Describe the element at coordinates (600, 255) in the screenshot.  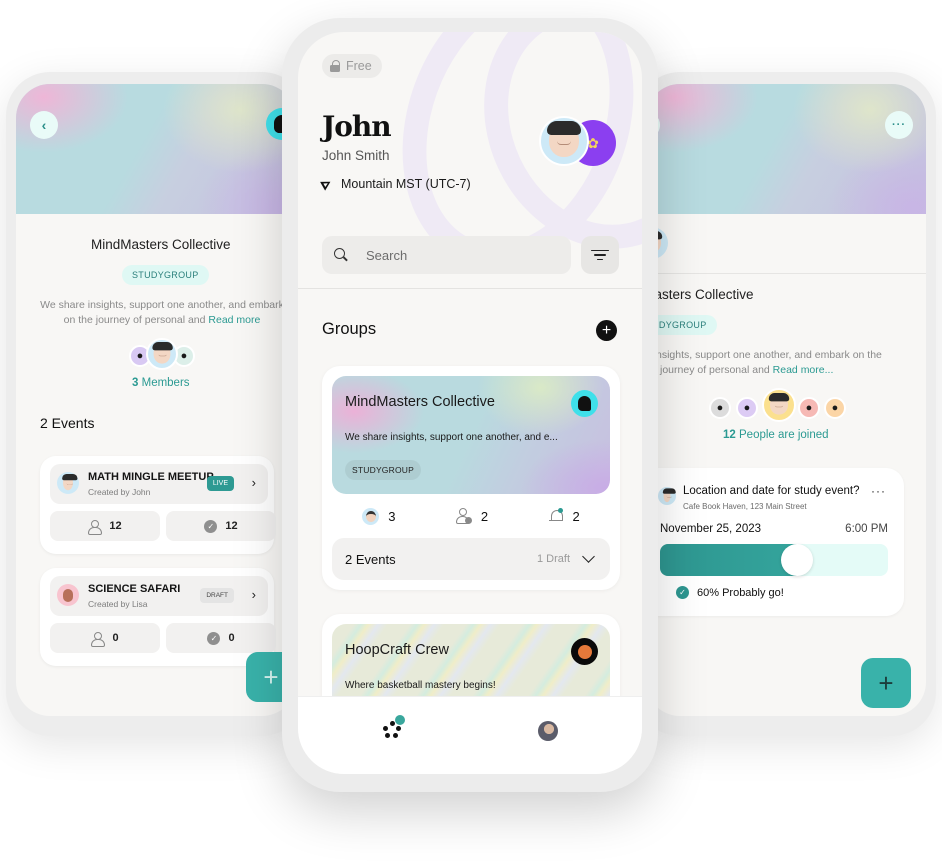
I see `filter-button` at that location.